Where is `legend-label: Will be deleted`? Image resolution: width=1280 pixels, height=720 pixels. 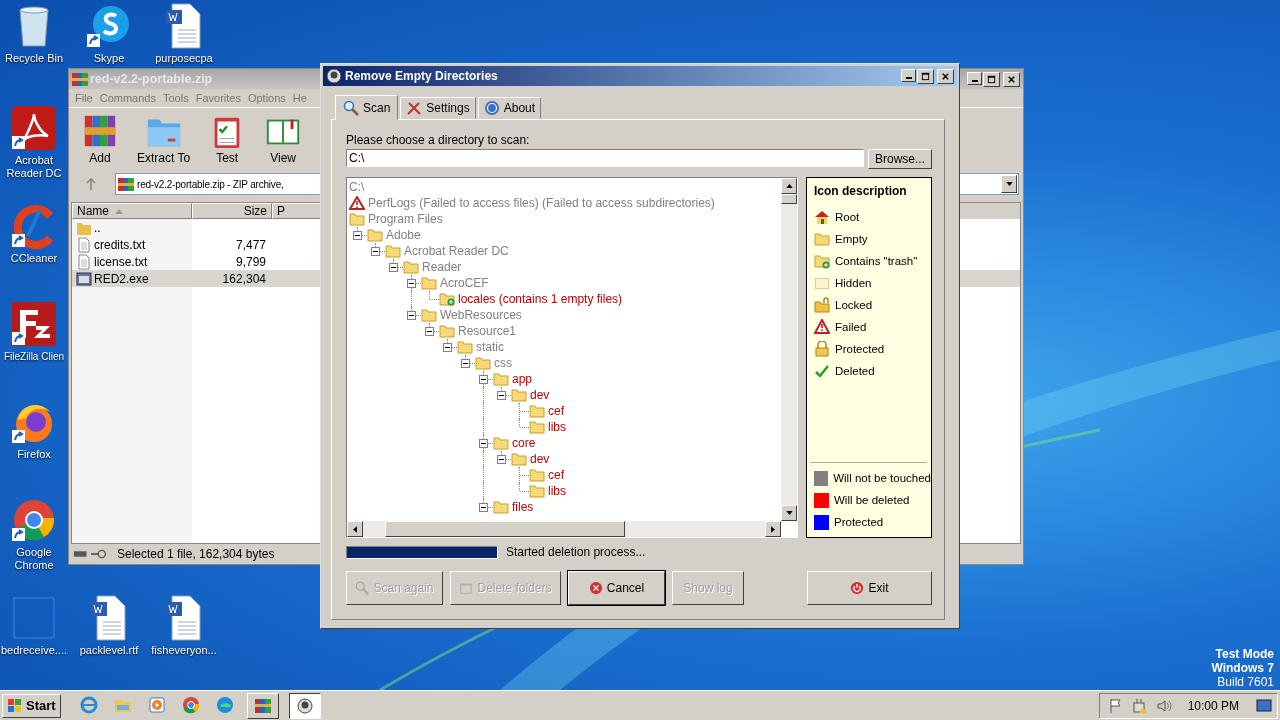 legend-label: Will be deleted is located at coordinates (872, 500).